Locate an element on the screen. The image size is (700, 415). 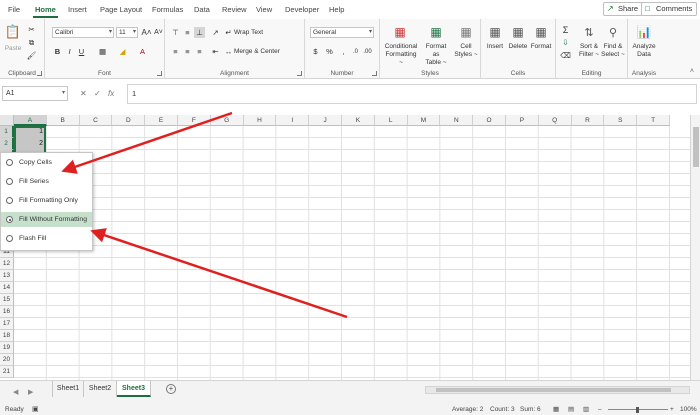
formula-input: 1 is located at coordinates (412, 94).